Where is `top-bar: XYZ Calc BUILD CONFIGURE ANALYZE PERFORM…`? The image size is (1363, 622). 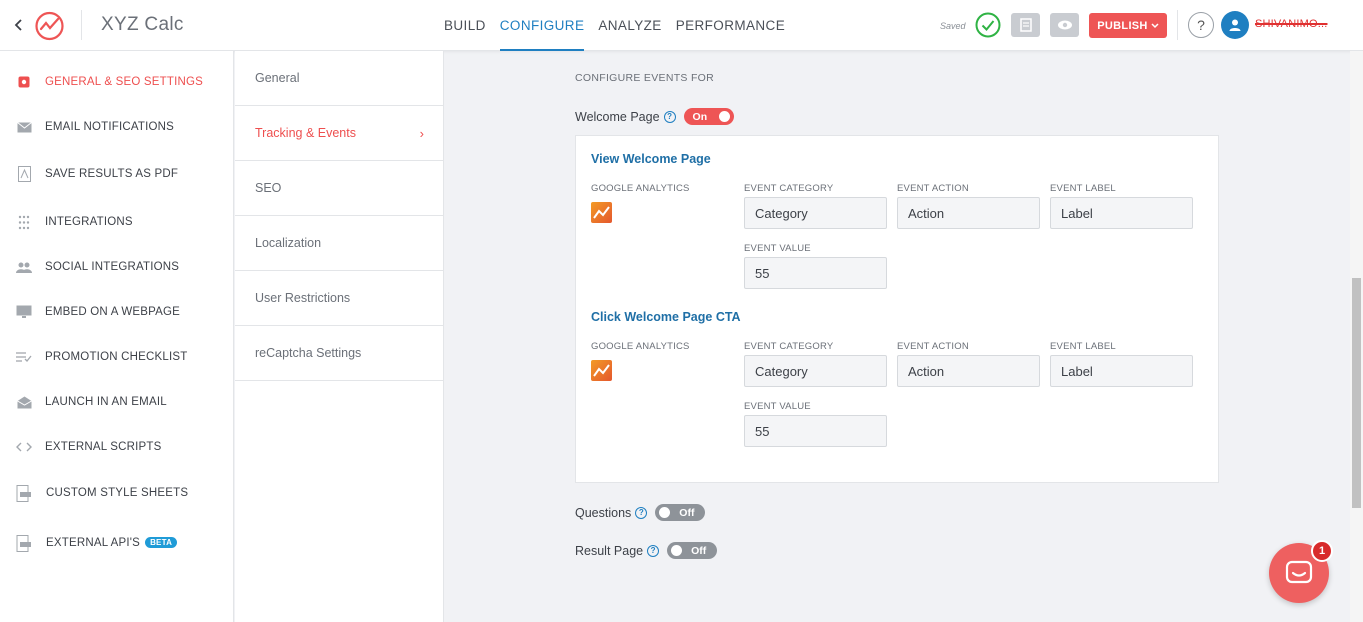 top-bar: XYZ Calc BUILD CONFIGURE ANALYZE PERFORM… is located at coordinates (681, 25).